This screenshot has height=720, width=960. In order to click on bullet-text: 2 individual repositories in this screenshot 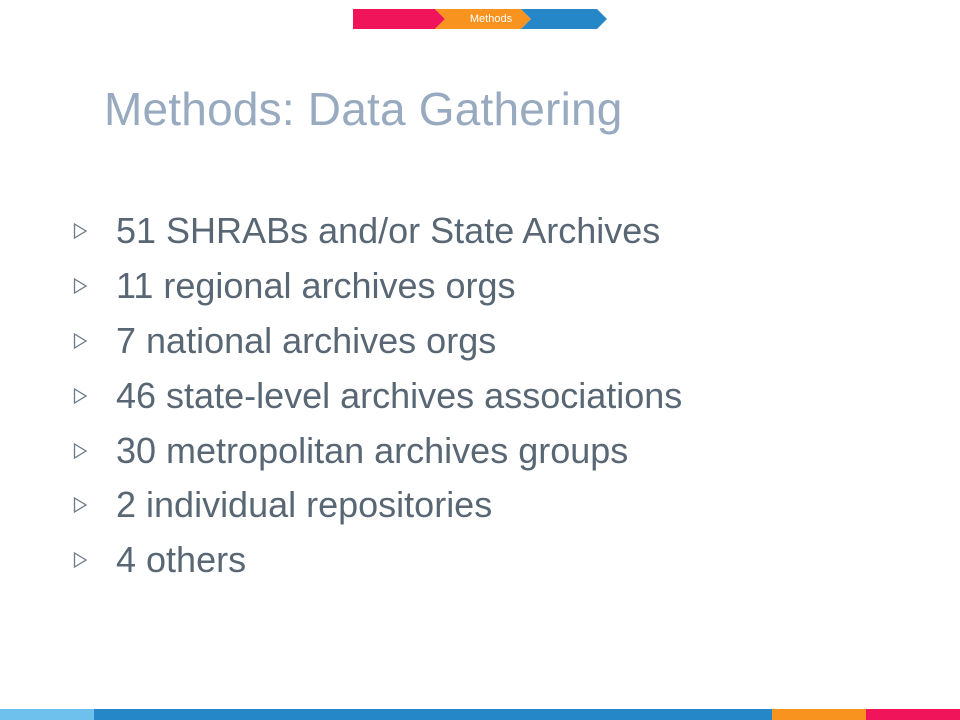, I will do `click(304, 505)`.